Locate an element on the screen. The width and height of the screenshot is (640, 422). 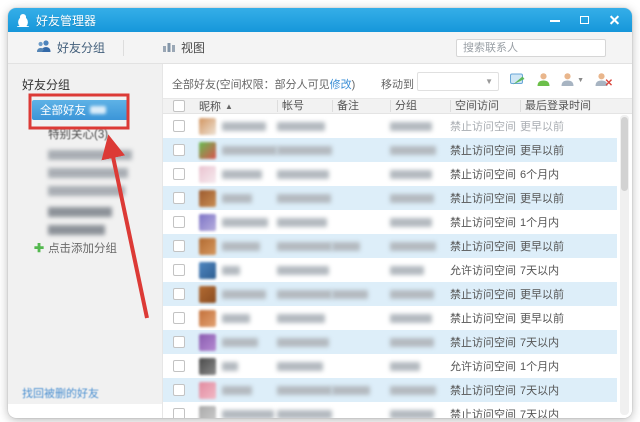
permission-text-suffix: ) is located at coordinates (353, 85).